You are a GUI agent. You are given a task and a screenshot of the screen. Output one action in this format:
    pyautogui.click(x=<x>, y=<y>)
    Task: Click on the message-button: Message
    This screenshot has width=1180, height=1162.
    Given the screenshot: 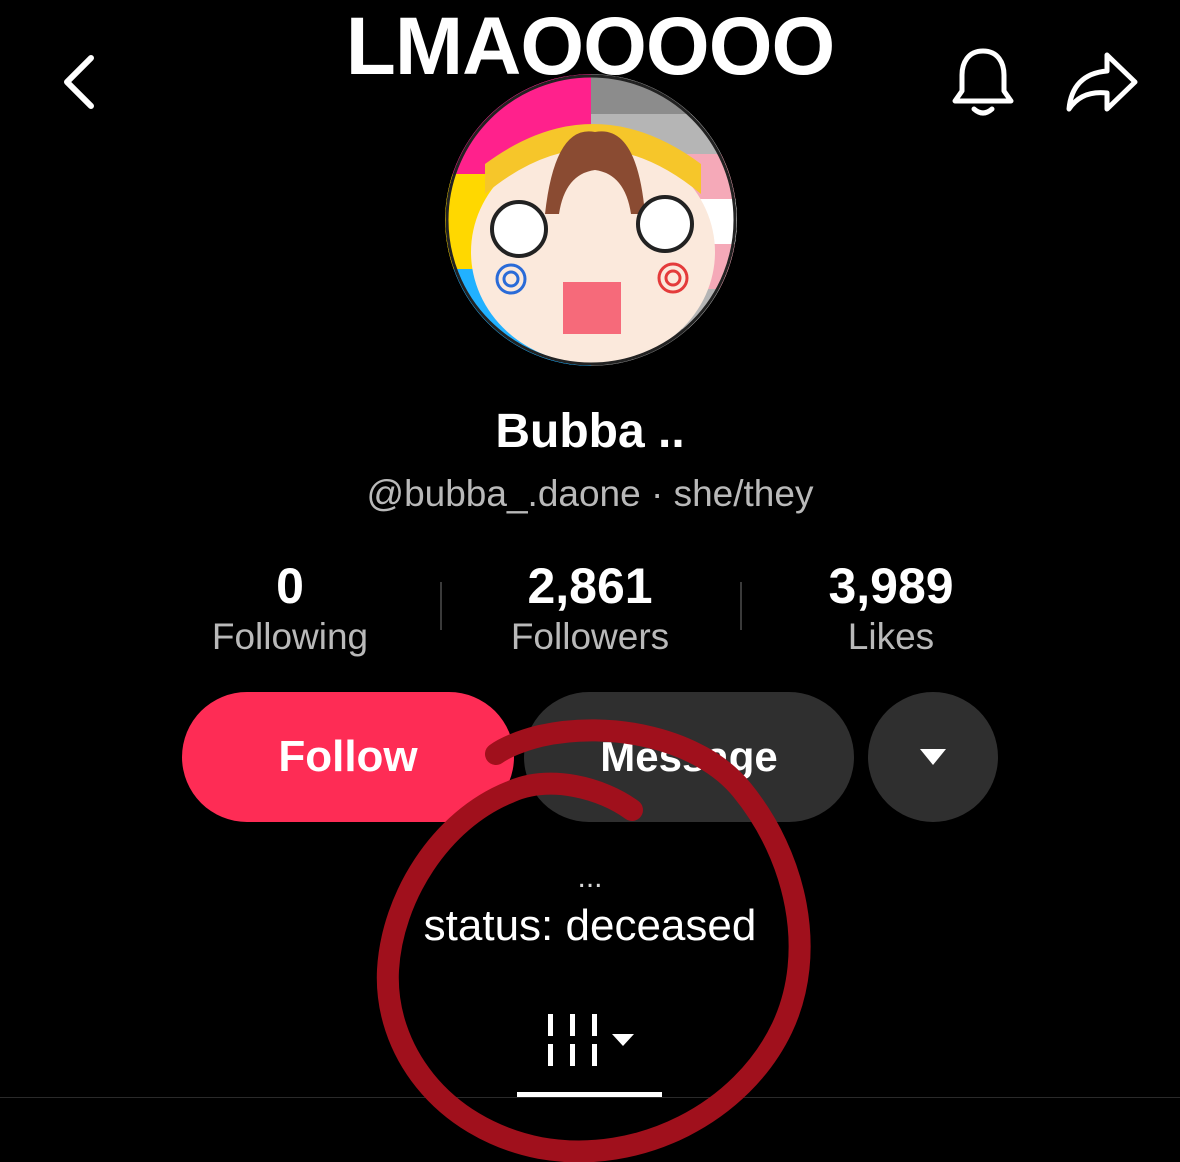 What is the action you would take?
    pyautogui.click(x=689, y=757)
    